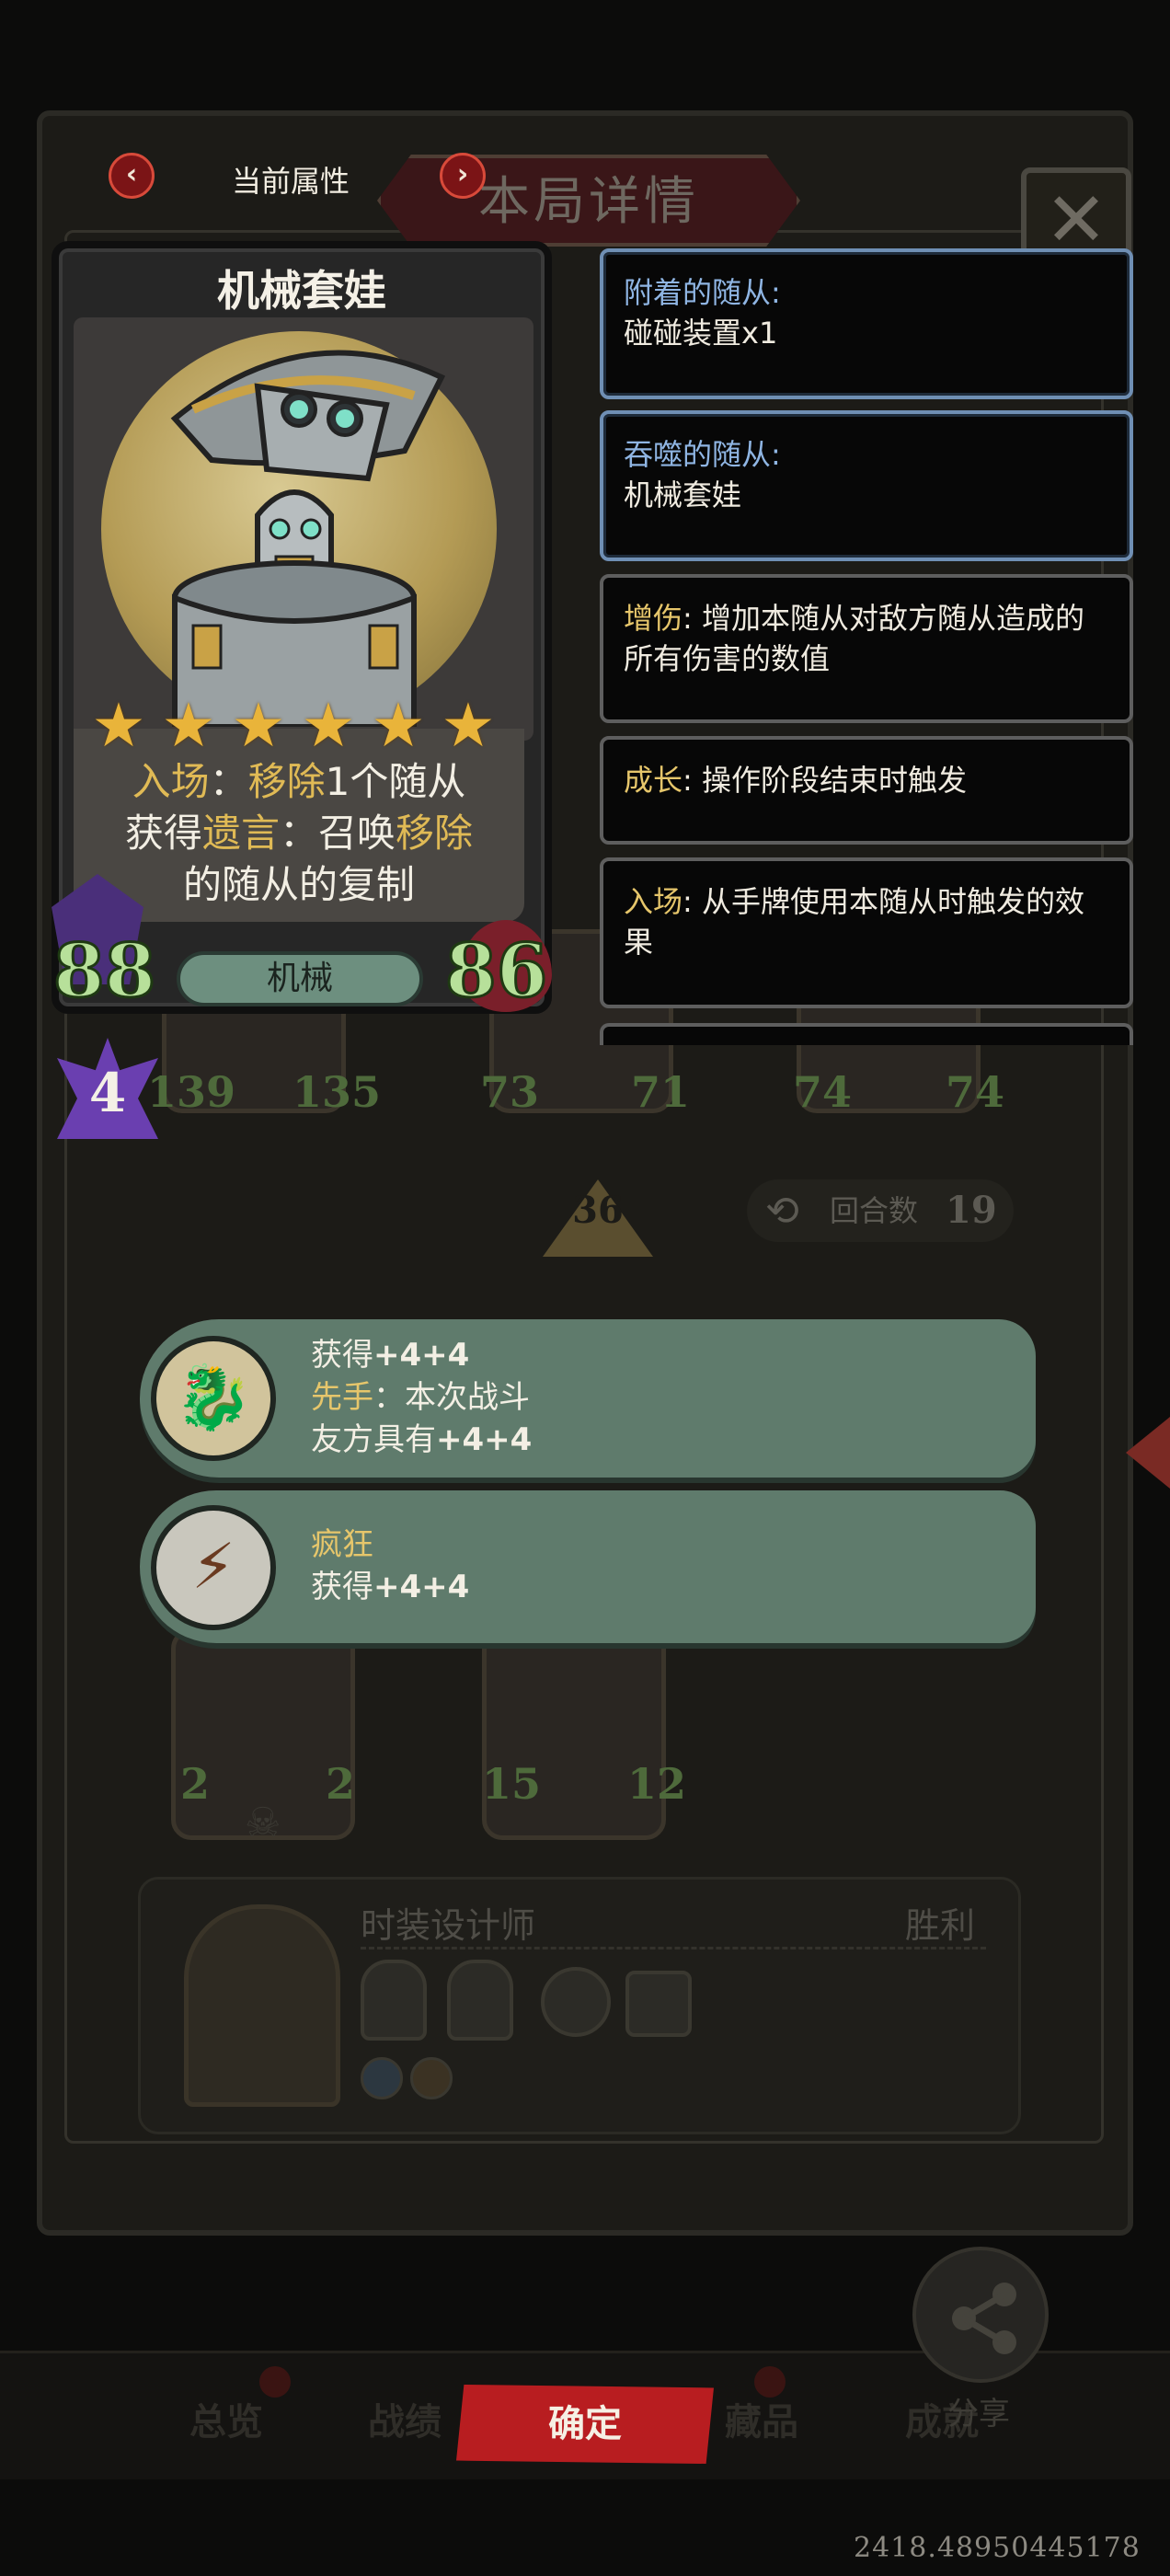 The image size is (1170, 2576). Describe the element at coordinates (978, 2414) in the screenshot. I see `share-label: 分享` at that location.